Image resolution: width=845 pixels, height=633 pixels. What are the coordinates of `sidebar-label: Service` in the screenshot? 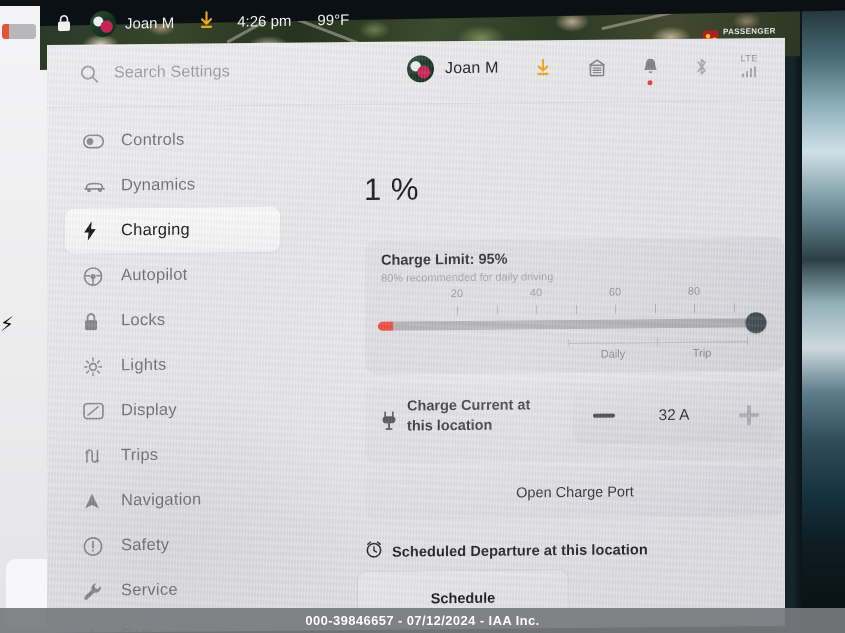 It's located at (149, 590).